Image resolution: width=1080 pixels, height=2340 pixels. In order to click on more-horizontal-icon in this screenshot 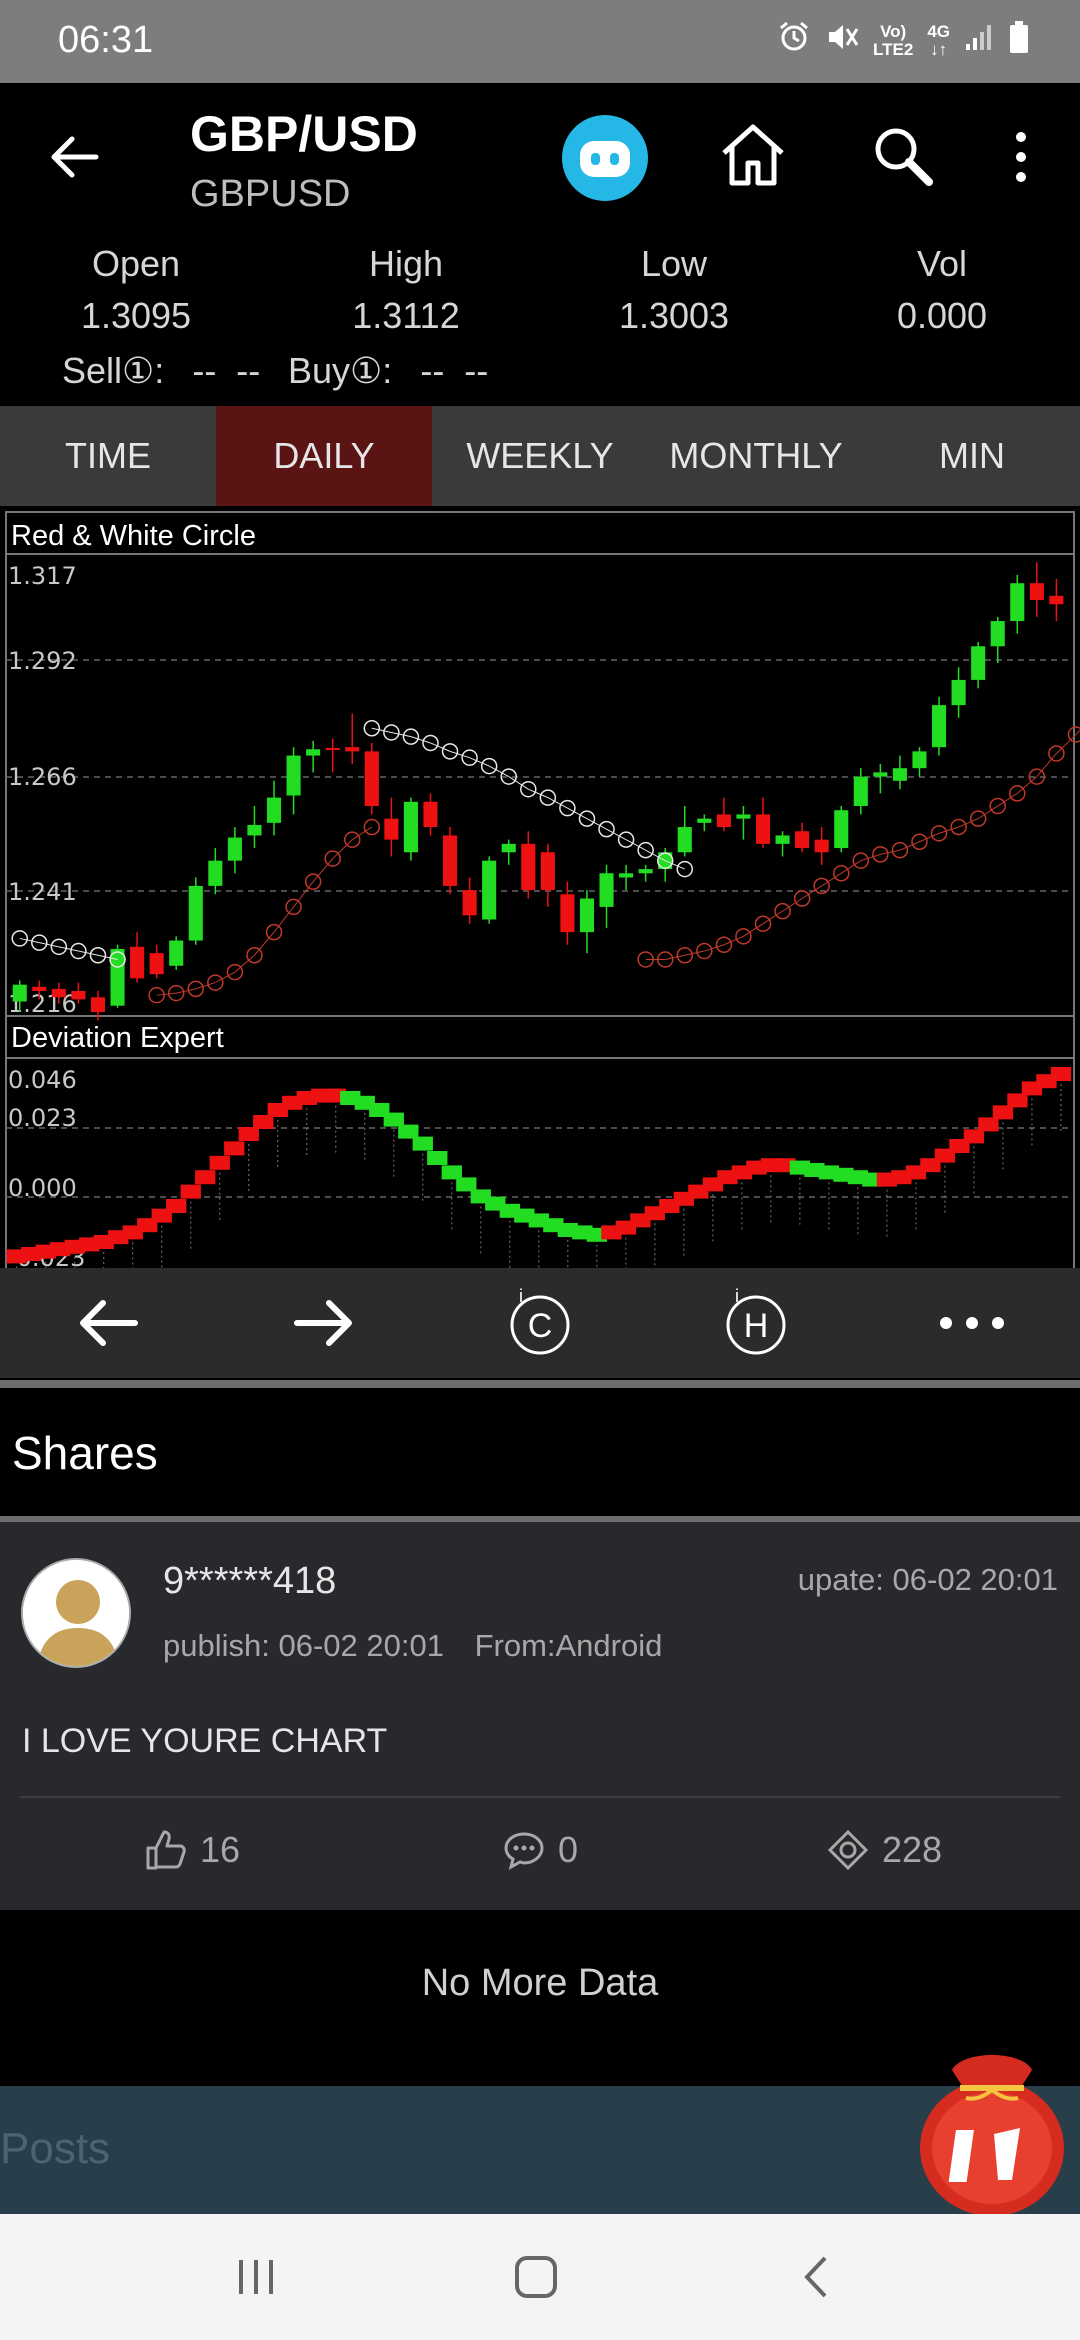, I will do `click(972, 1323)`.